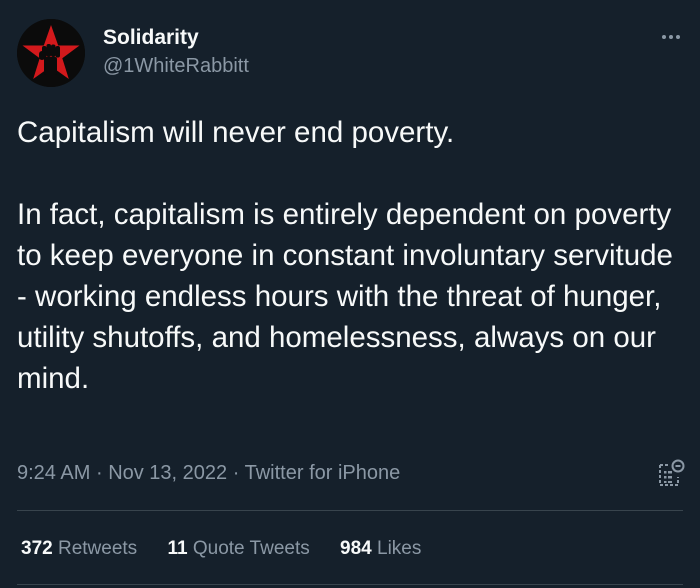  I want to click on quote-tweets-stat: 11 Quote Tweets, so click(238, 549).